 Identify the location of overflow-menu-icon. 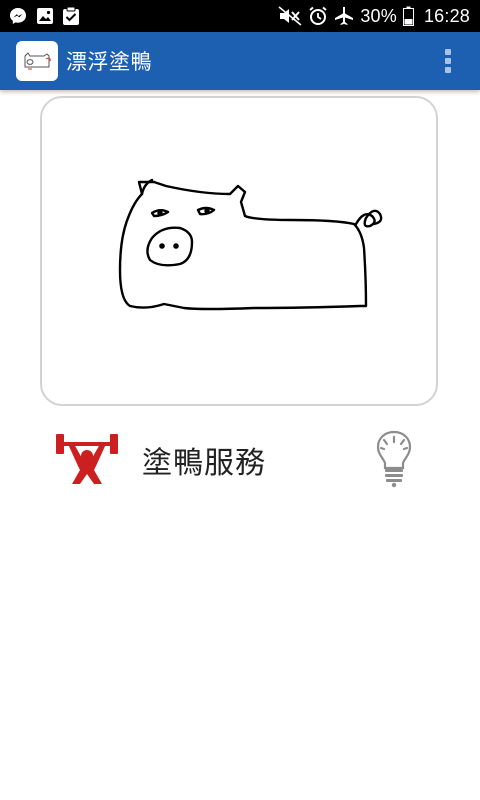
(448, 61).